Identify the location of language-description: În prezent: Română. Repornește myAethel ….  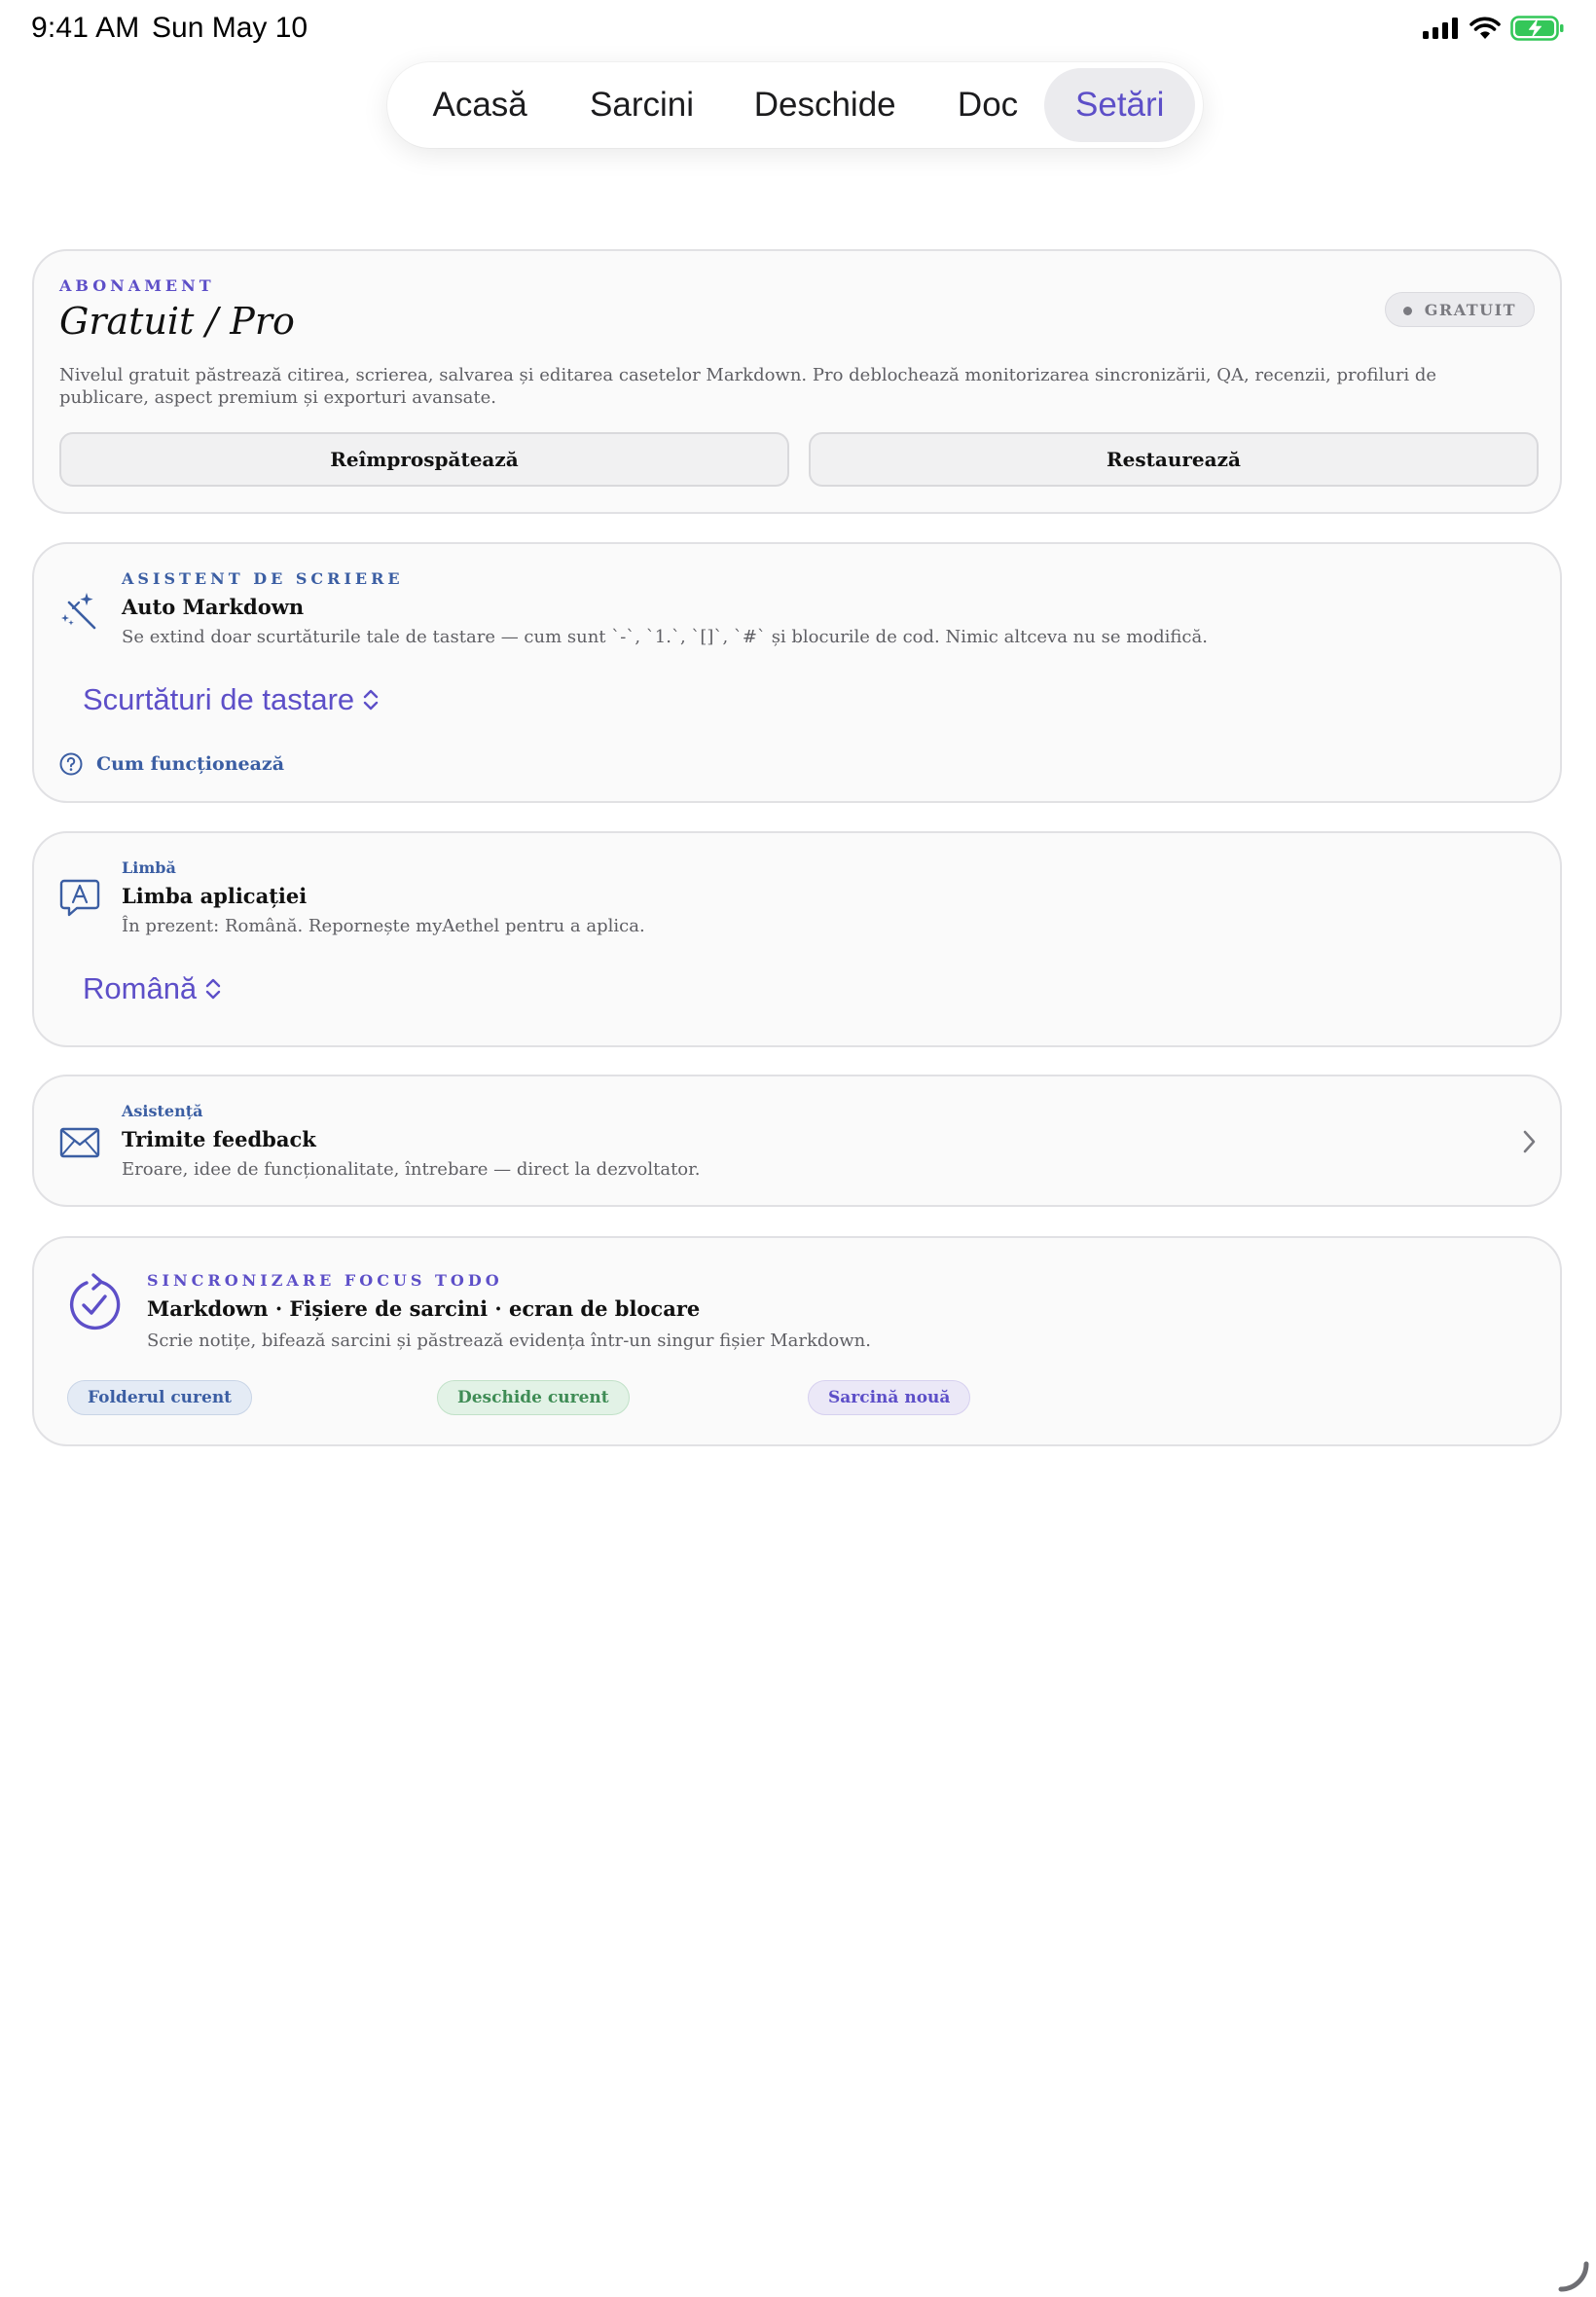
(383, 926).